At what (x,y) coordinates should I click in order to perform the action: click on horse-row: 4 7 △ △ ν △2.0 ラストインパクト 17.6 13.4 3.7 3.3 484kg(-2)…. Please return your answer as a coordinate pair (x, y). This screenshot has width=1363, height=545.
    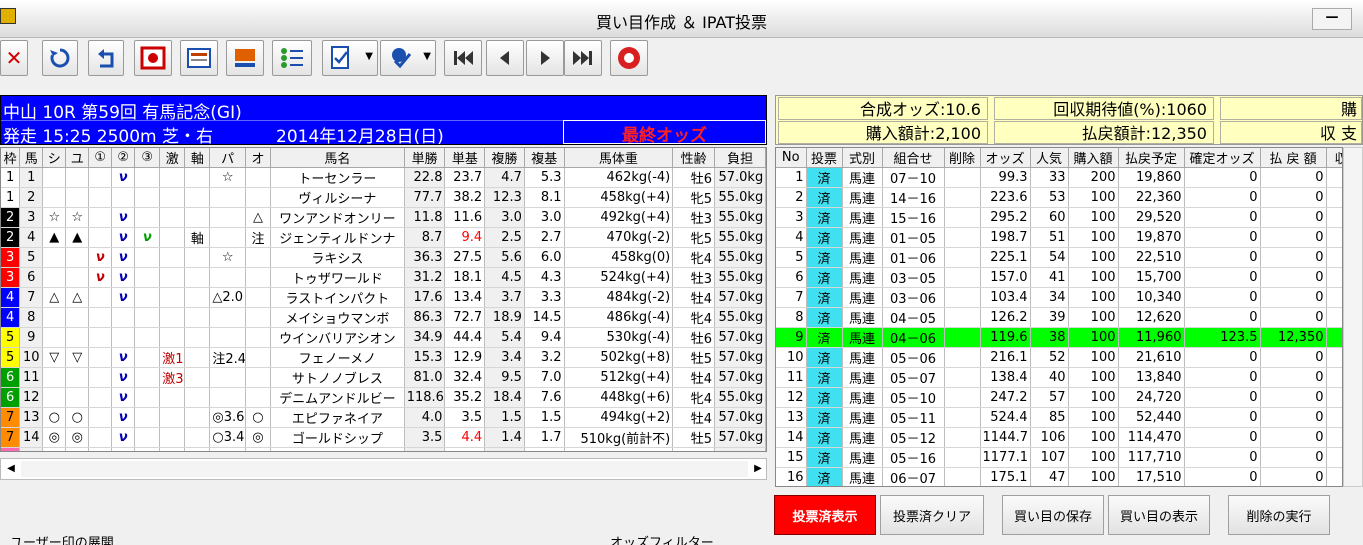
    Looking at the image, I should click on (383, 297).